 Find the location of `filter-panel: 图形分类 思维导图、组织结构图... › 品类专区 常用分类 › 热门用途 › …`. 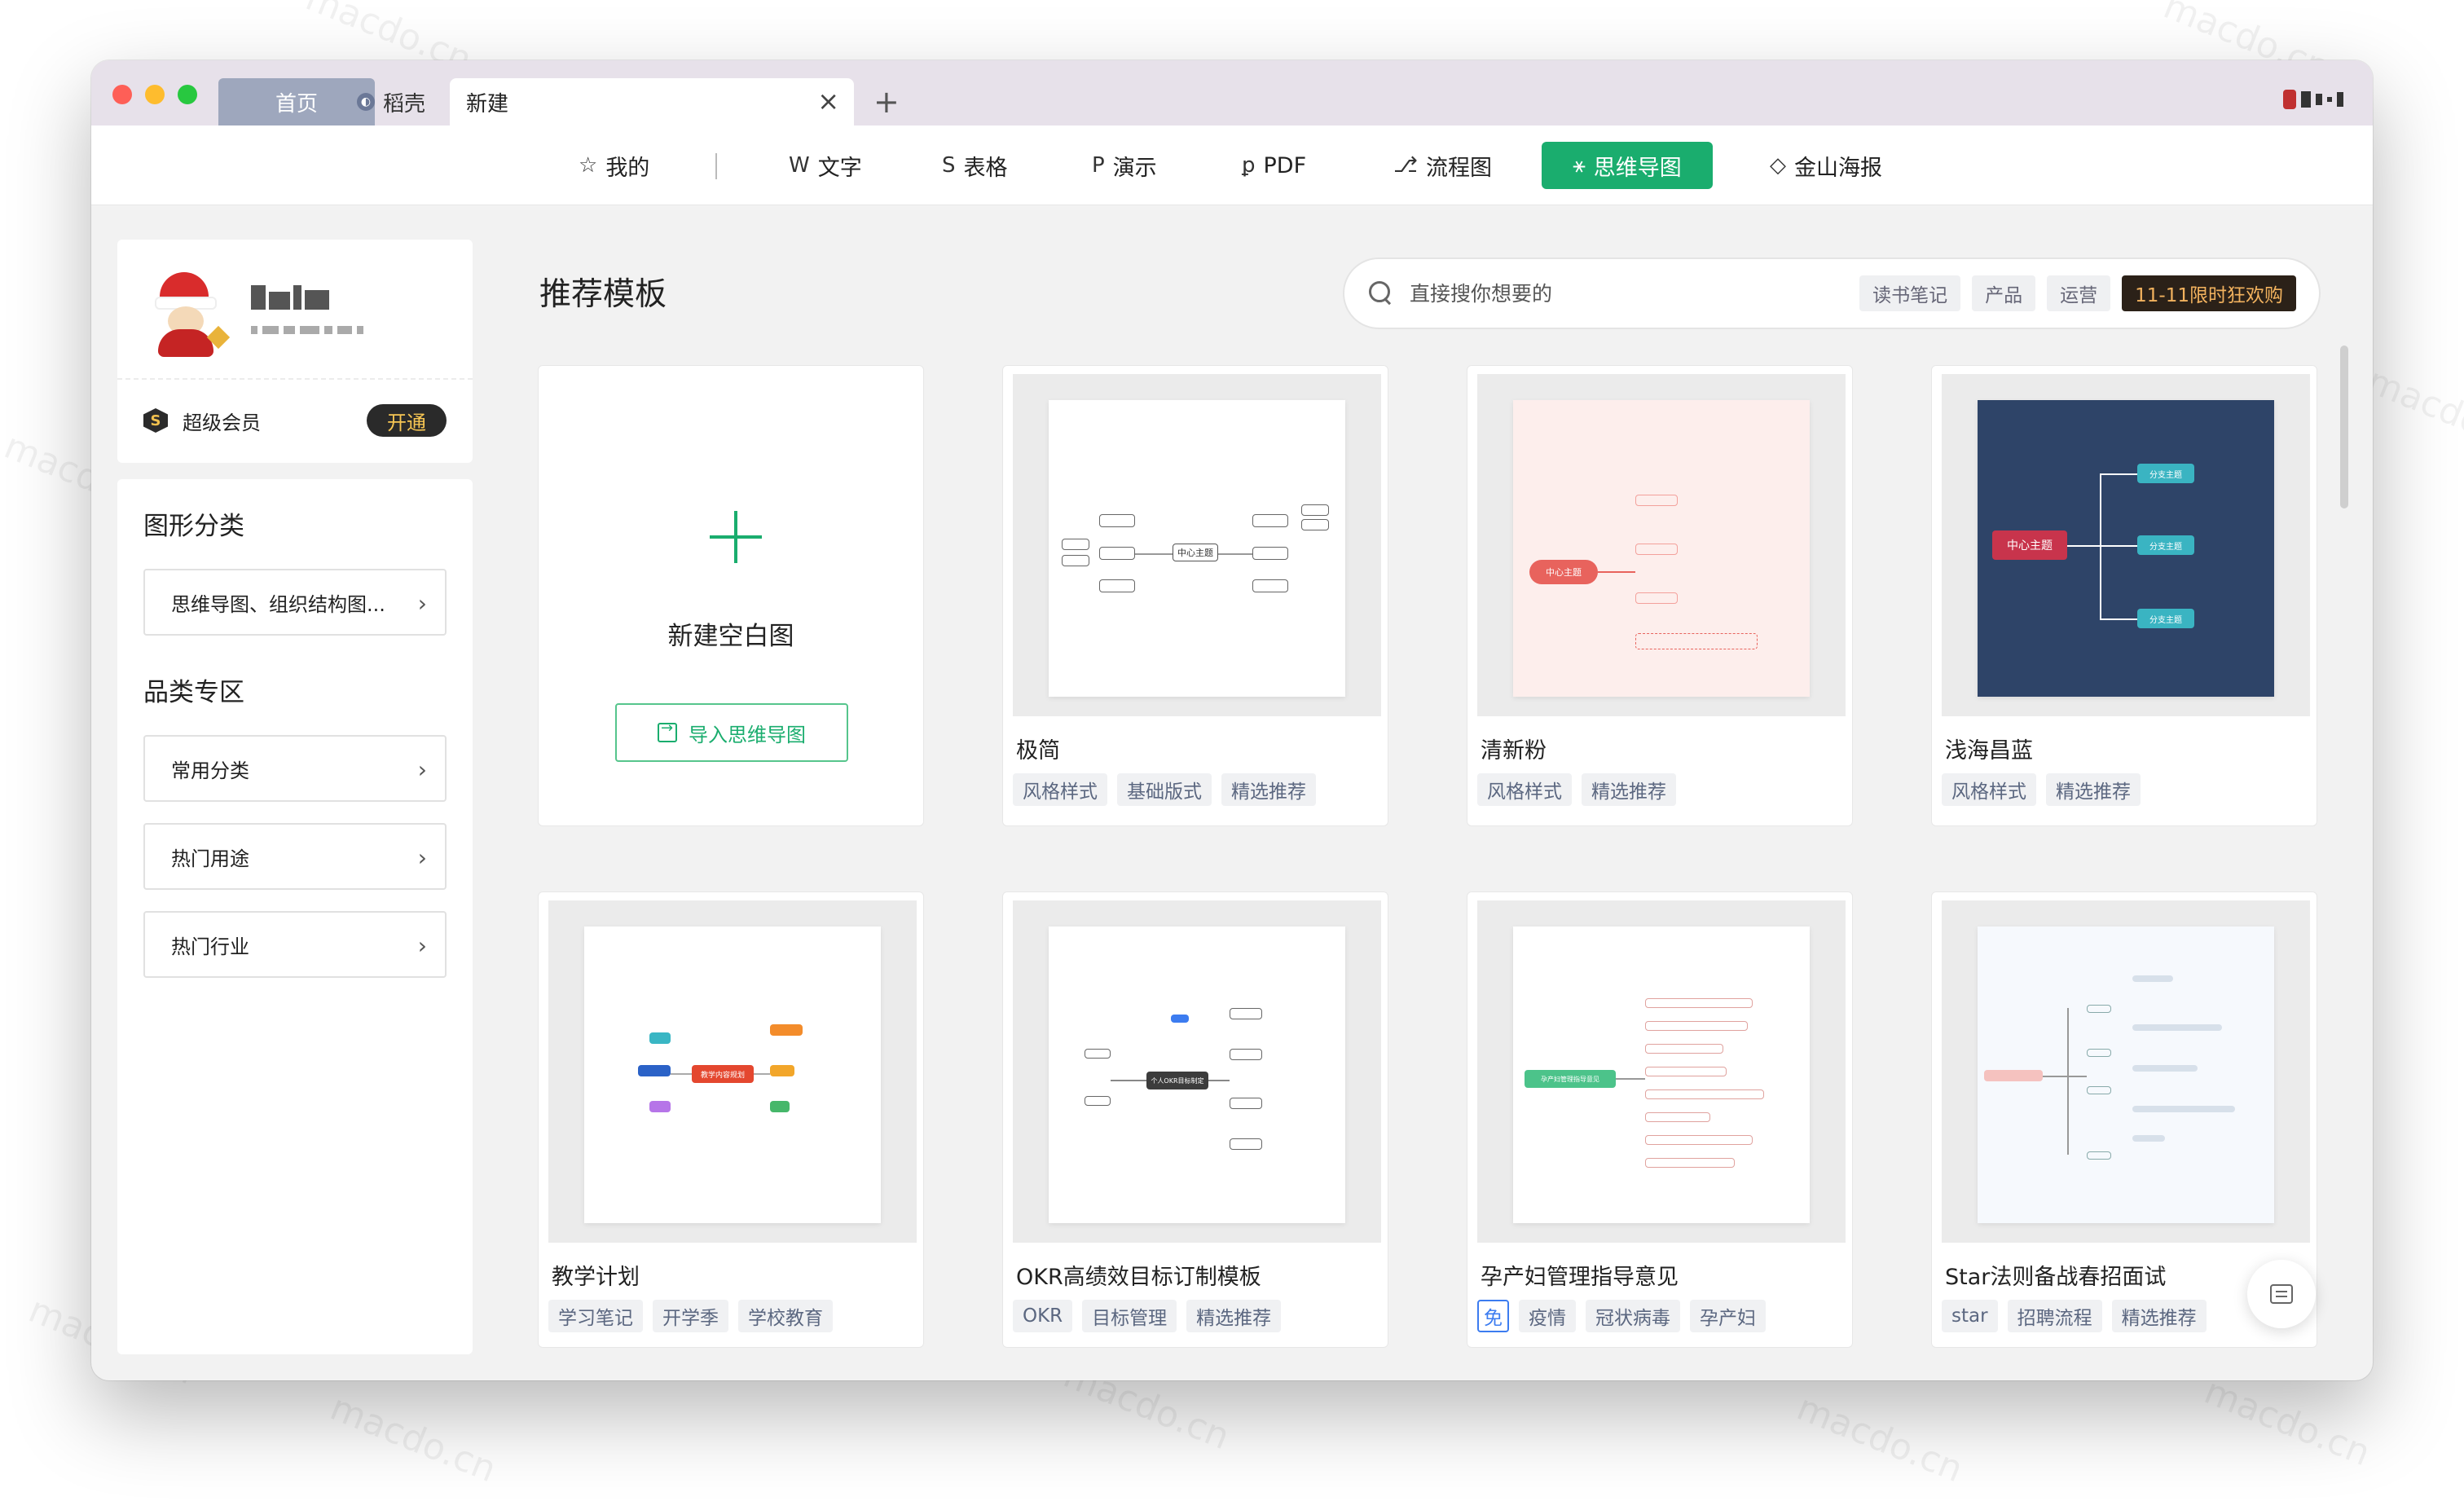

filter-panel: 图形分类 思维导图、组织结构图... › 品类专区 常用分类 › 热门用途 › … is located at coordinates (295, 917).